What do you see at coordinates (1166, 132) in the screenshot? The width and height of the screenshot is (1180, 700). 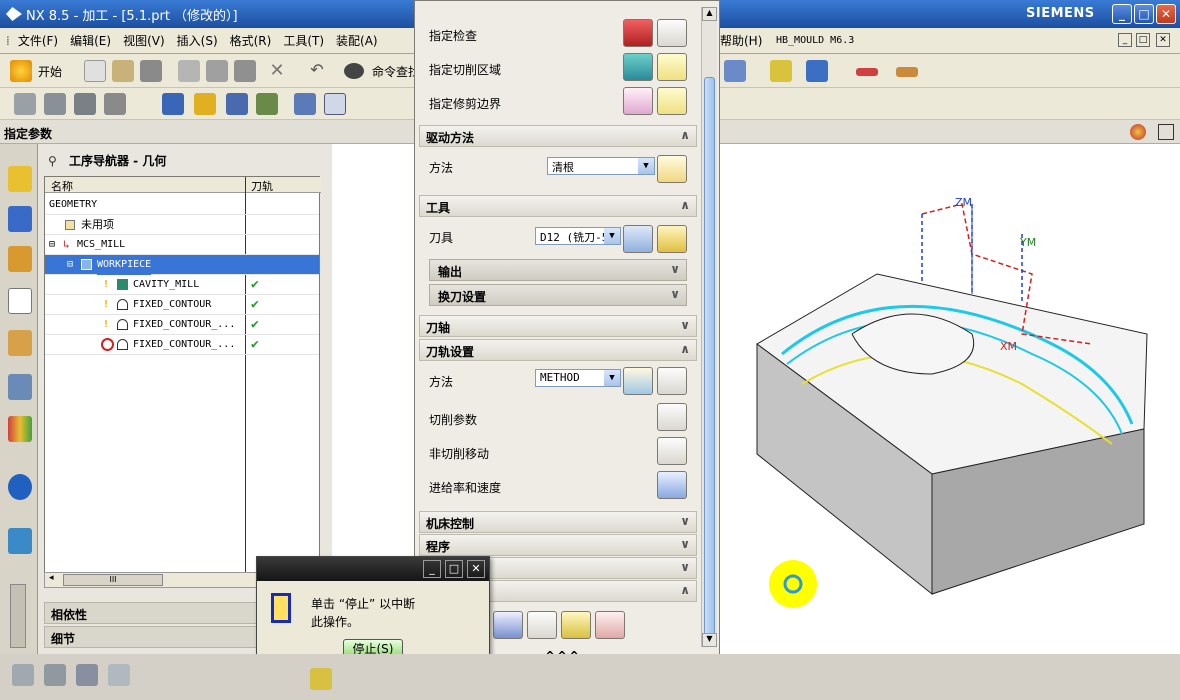 I see `fit-view-icon` at bounding box center [1166, 132].